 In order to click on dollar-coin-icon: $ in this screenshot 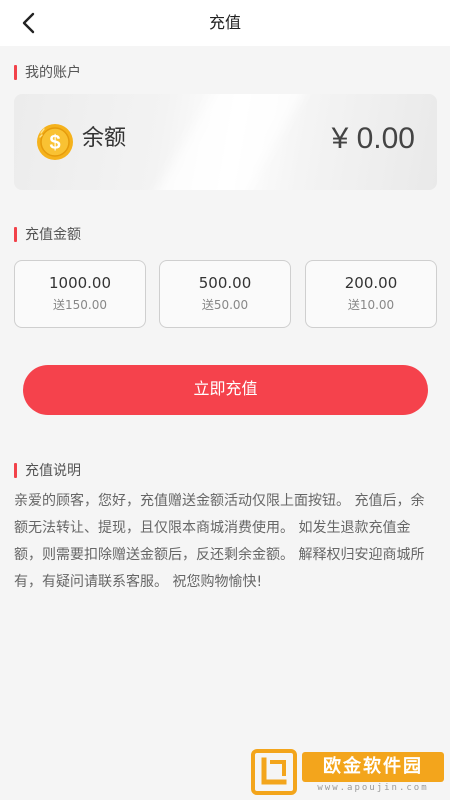, I will do `click(55, 142)`.